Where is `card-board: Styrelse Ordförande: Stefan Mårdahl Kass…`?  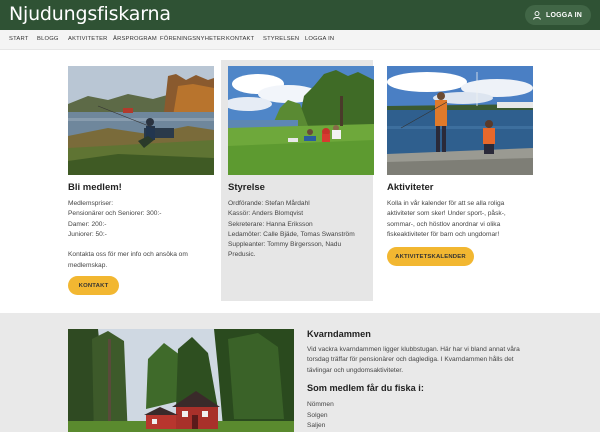
card-board: Styrelse Ordförande: Stefan Mårdahl Kass… is located at coordinates (297, 180).